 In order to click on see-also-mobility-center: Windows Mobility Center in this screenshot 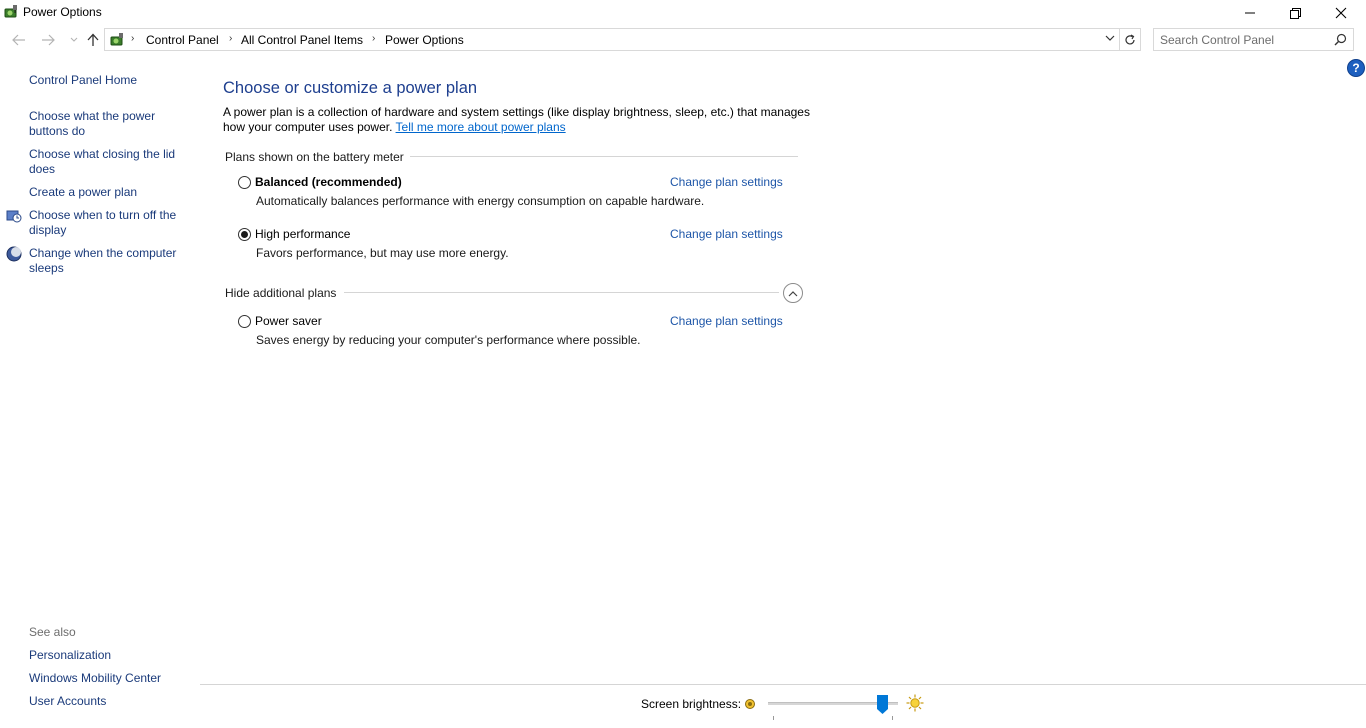, I will do `click(95, 678)`.